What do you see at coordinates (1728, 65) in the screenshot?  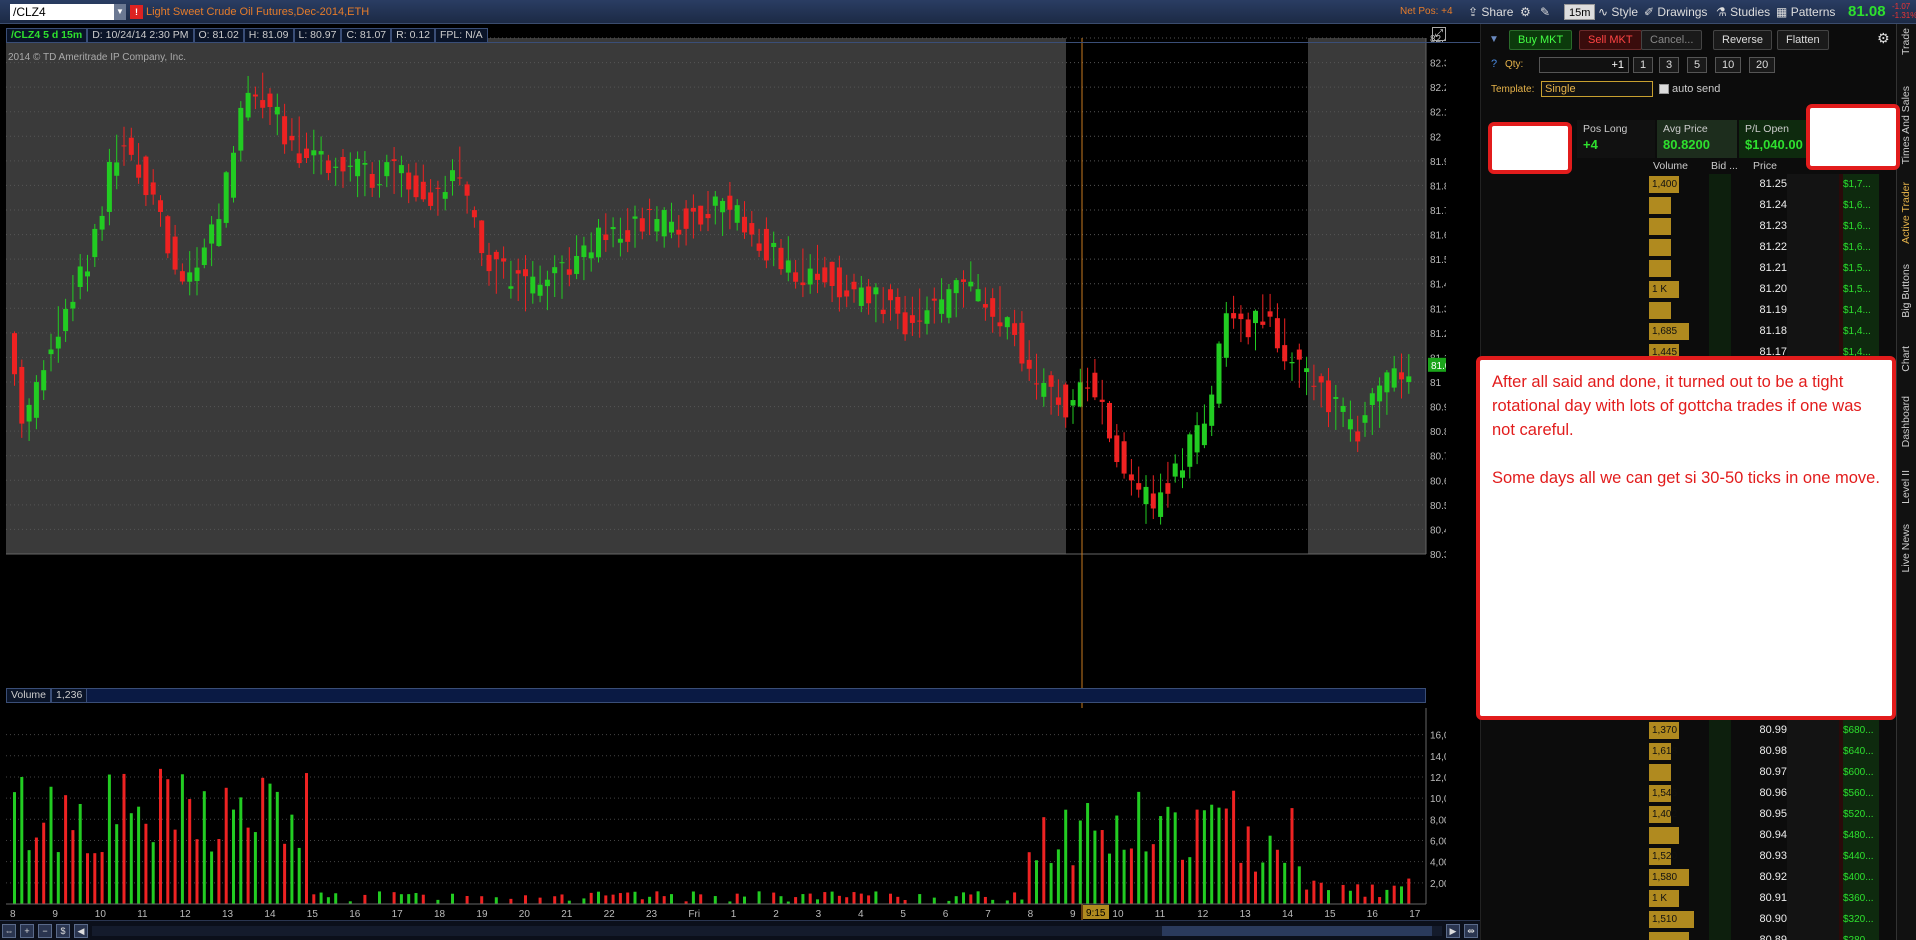 I see `qty-preset-10: 10` at bounding box center [1728, 65].